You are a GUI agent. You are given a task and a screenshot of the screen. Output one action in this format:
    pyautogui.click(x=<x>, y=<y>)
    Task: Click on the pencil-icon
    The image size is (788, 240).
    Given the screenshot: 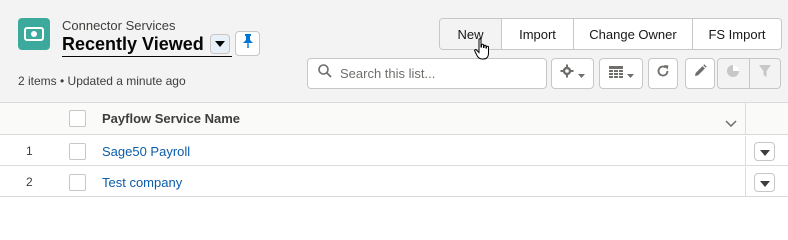 What is the action you would take?
    pyautogui.click(x=700, y=73)
    